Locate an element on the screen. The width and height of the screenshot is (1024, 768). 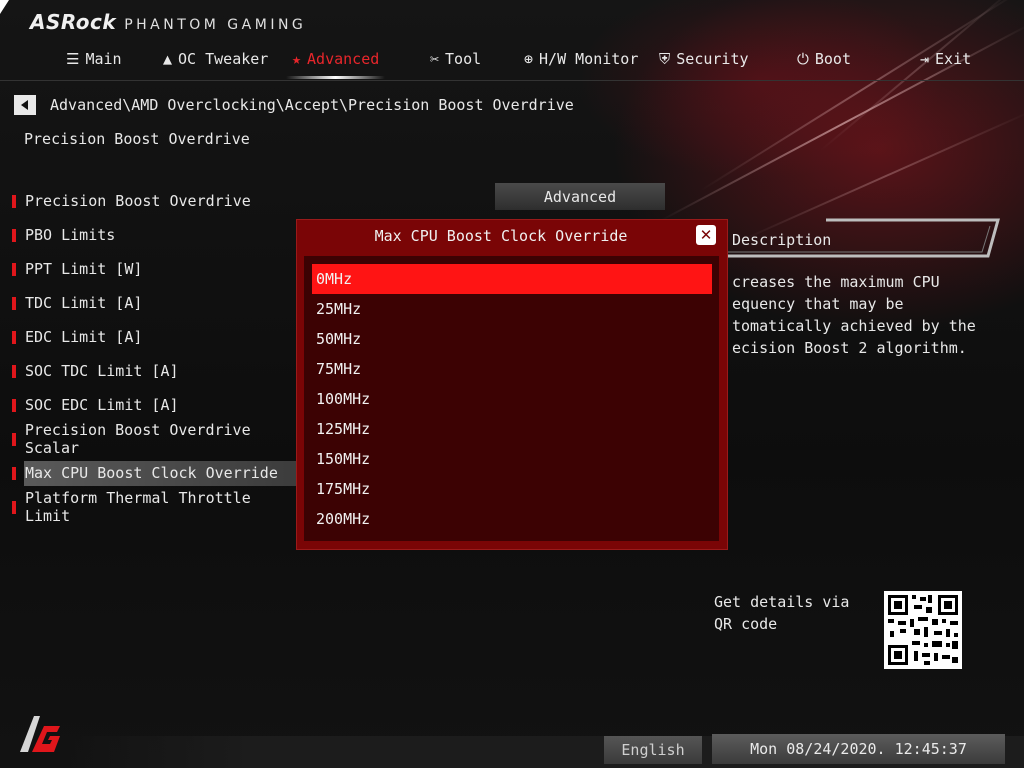
tab-oc-tweaker: ▲ OC Tweaker is located at coordinates (215, 59).